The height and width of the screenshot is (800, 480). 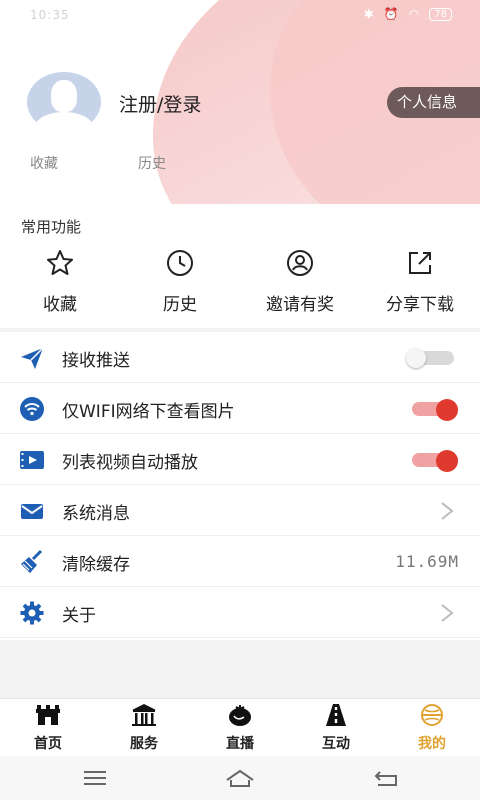 What do you see at coordinates (420, 305) in the screenshot?
I see `func-label: 分享下载` at bounding box center [420, 305].